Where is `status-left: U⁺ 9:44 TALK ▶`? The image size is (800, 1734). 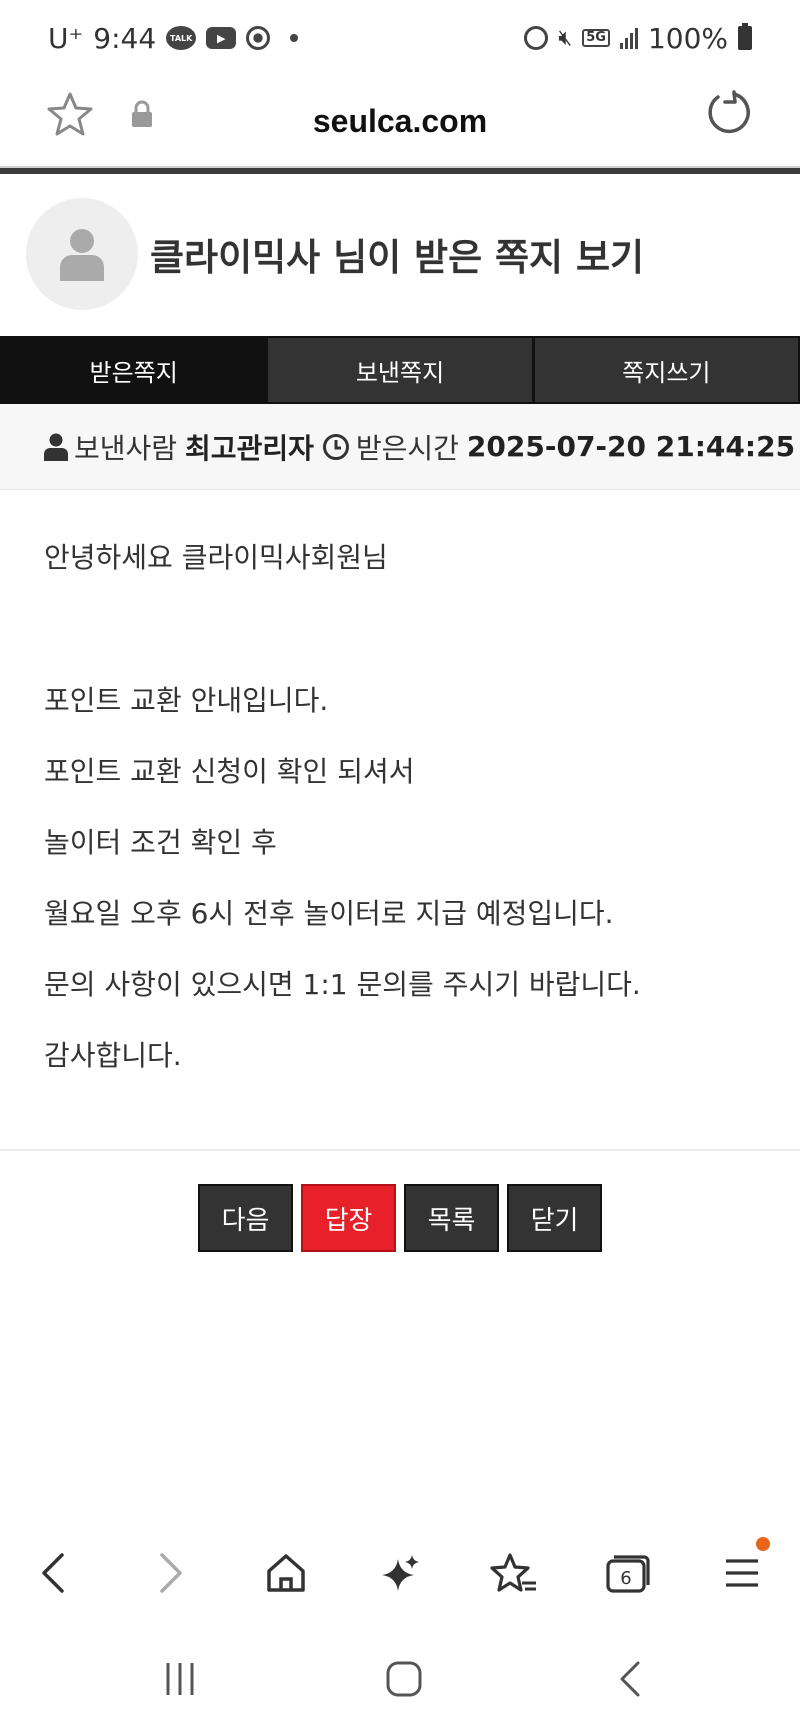 status-left: U⁺ 9:44 TALK ▶ is located at coordinates (173, 38).